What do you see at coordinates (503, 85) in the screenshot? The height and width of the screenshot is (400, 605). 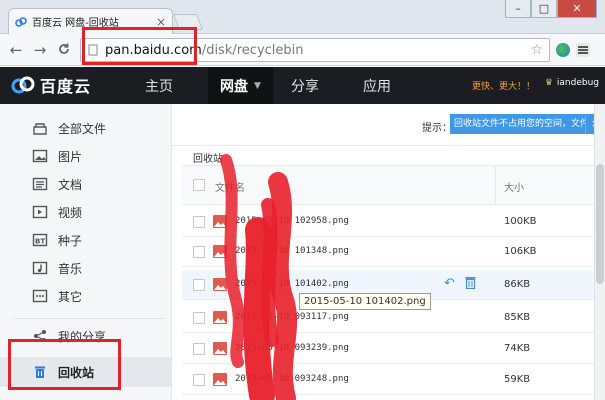 I see `promo-text: 更快、更大！！` at bounding box center [503, 85].